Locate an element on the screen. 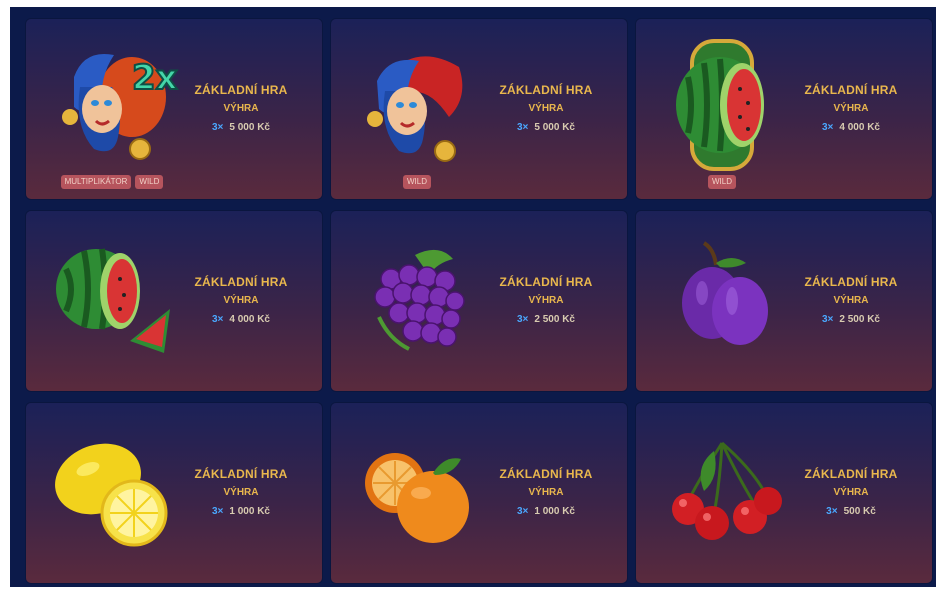  grapes-icon is located at coordinates (417, 297).